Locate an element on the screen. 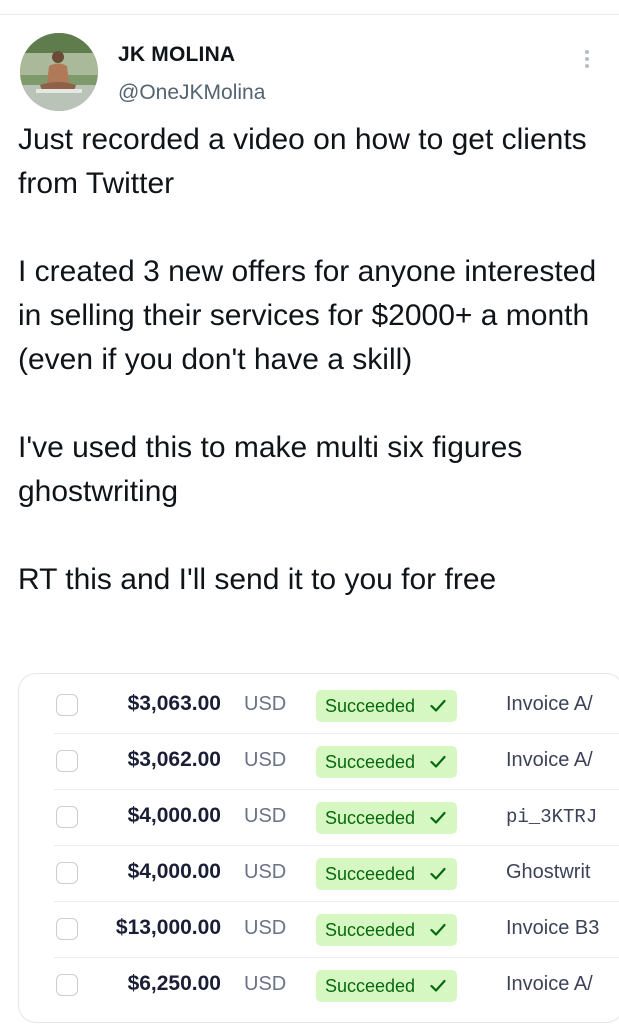  avatar is located at coordinates (59, 72).